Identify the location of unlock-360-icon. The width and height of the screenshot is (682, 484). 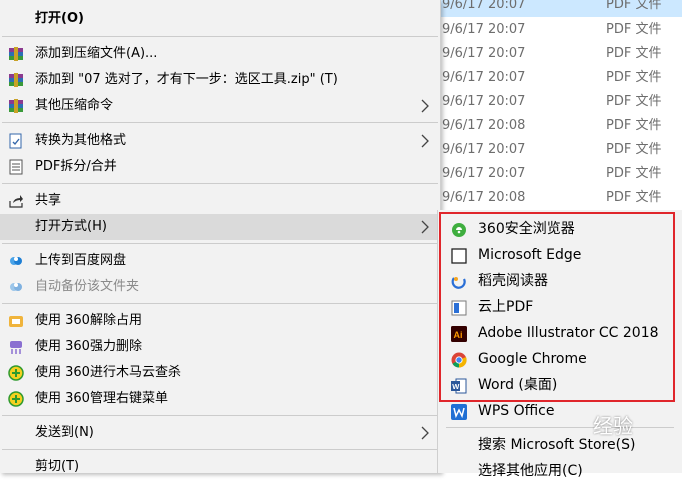
(16, 321).